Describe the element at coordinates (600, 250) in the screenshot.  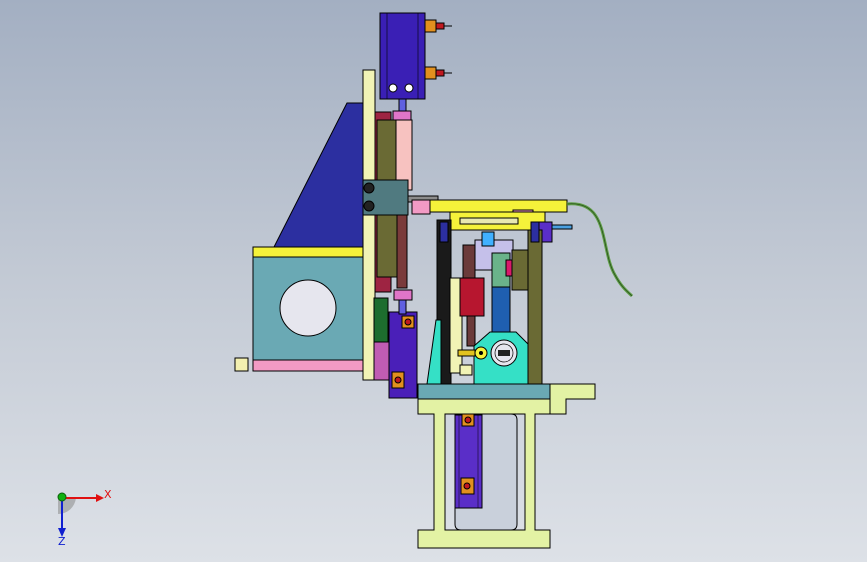
I see `air-hose` at that location.